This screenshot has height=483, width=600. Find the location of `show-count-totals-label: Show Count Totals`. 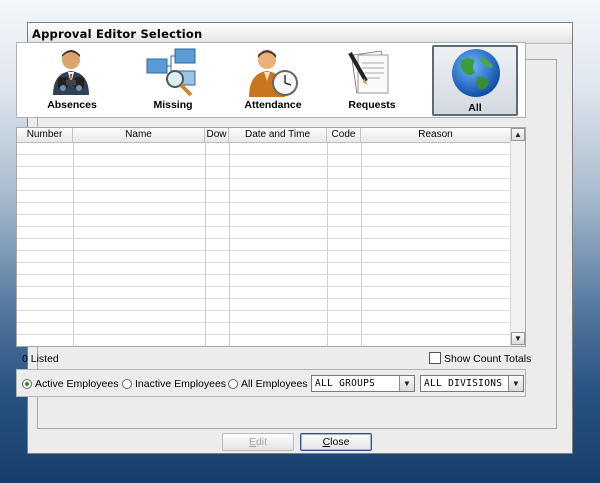

show-count-totals-label: Show Count Totals is located at coordinates (488, 359).